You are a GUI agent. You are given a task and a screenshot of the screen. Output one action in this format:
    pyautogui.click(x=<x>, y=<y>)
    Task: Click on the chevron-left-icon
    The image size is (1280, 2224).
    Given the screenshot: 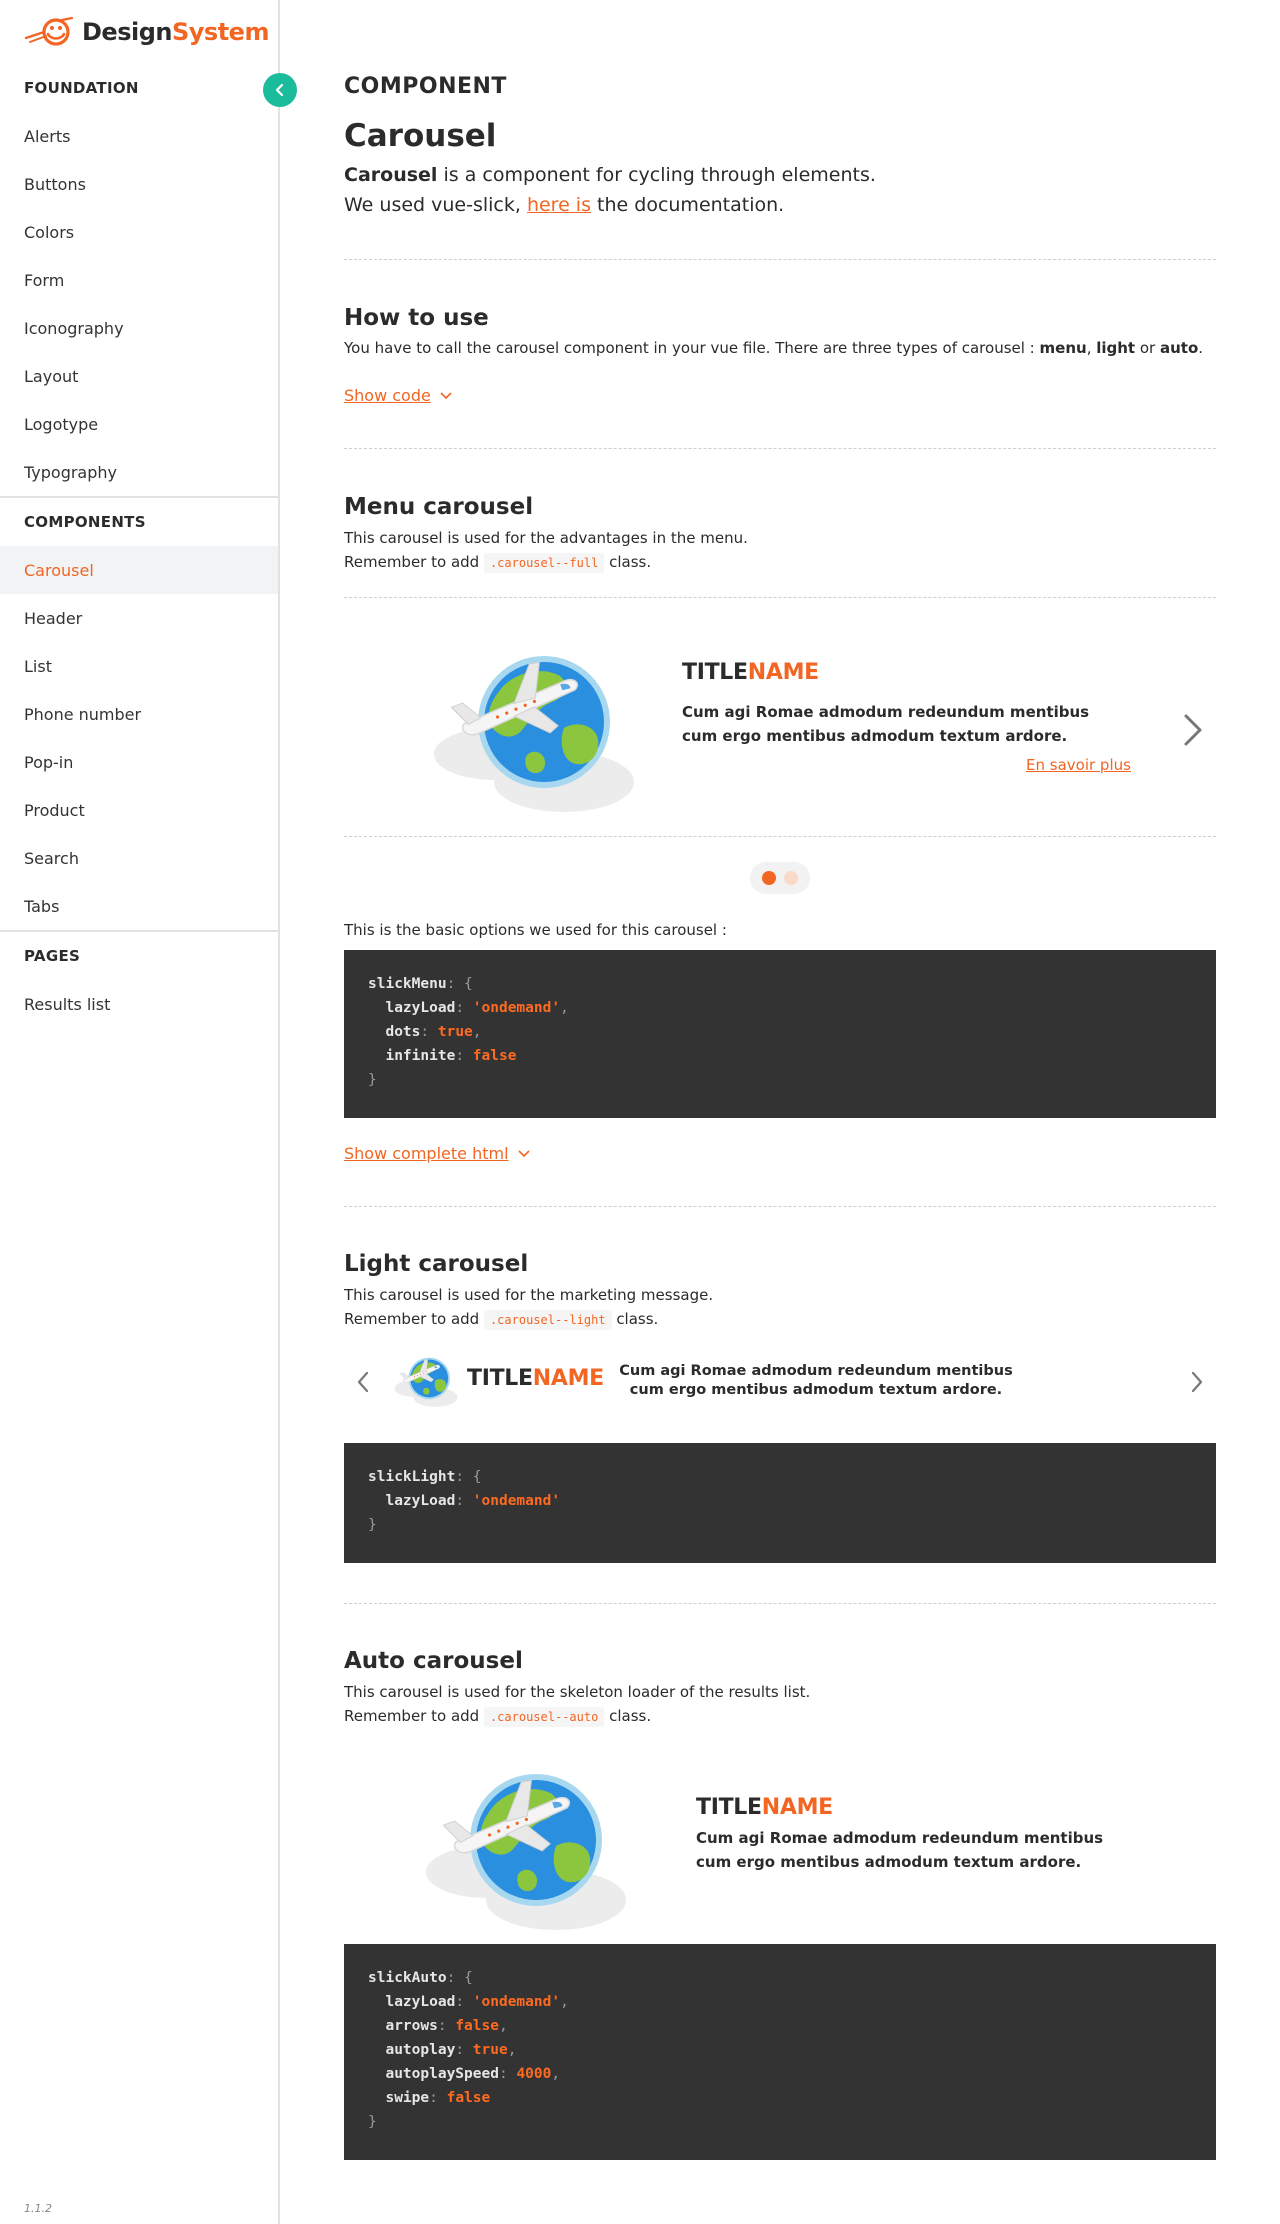 What is the action you would take?
    pyautogui.click(x=279, y=90)
    